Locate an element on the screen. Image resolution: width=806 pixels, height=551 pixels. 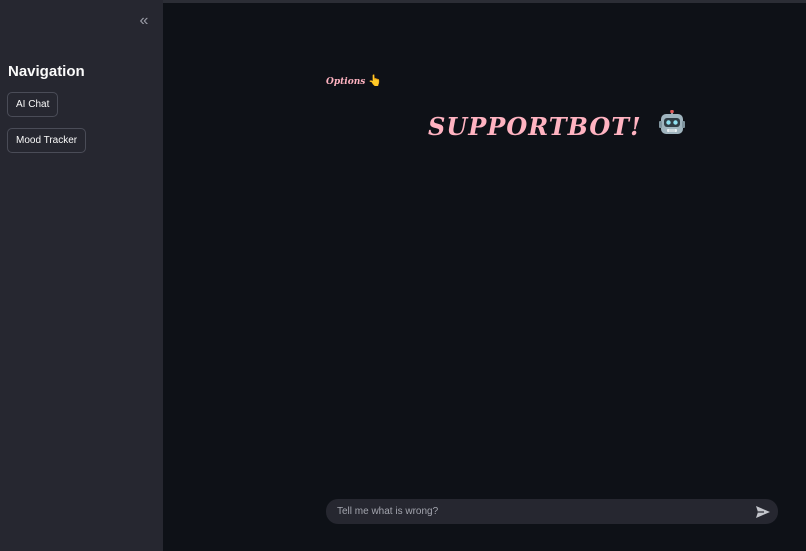
chat-input is located at coordinates (537, 511).